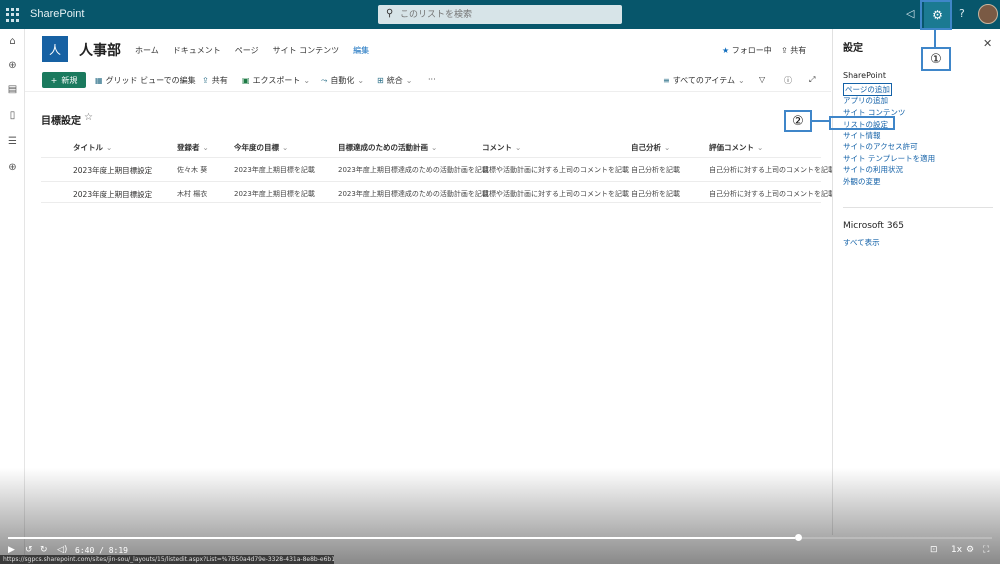 This screenshot has width=1000, height=564. Describe the element at coordinates (12, 41) in the screenshot. I see `home-icon: ⌂` at that location.